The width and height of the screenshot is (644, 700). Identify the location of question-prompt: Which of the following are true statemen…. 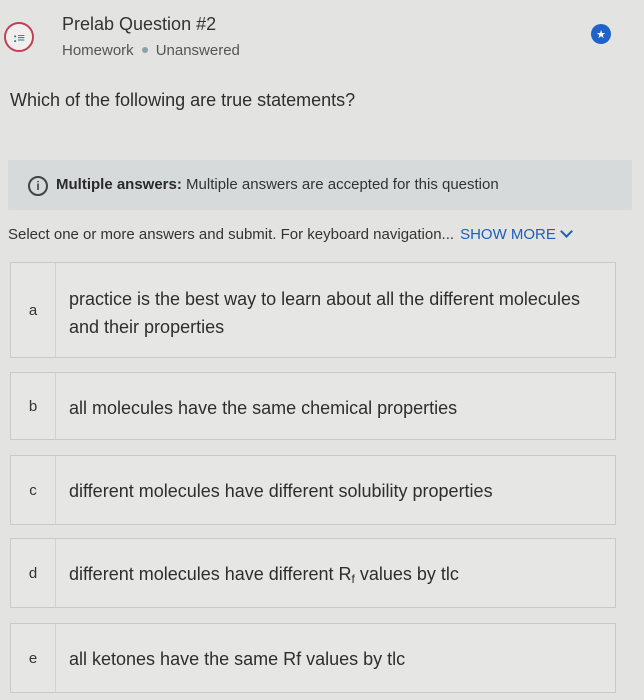
(183, 100).